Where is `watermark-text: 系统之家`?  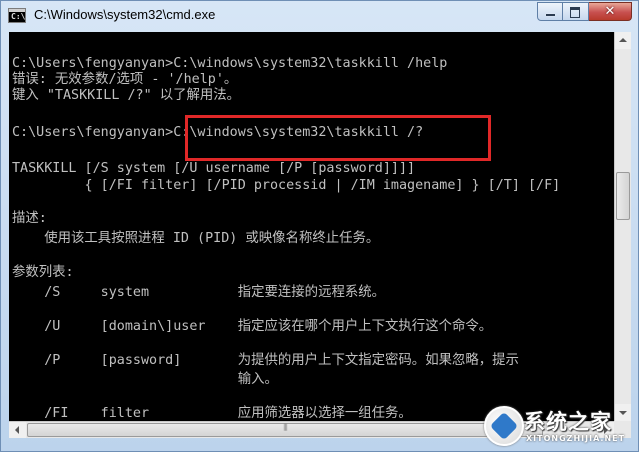
watermark-text: 系统之家 is located at coordinates (568, 422).